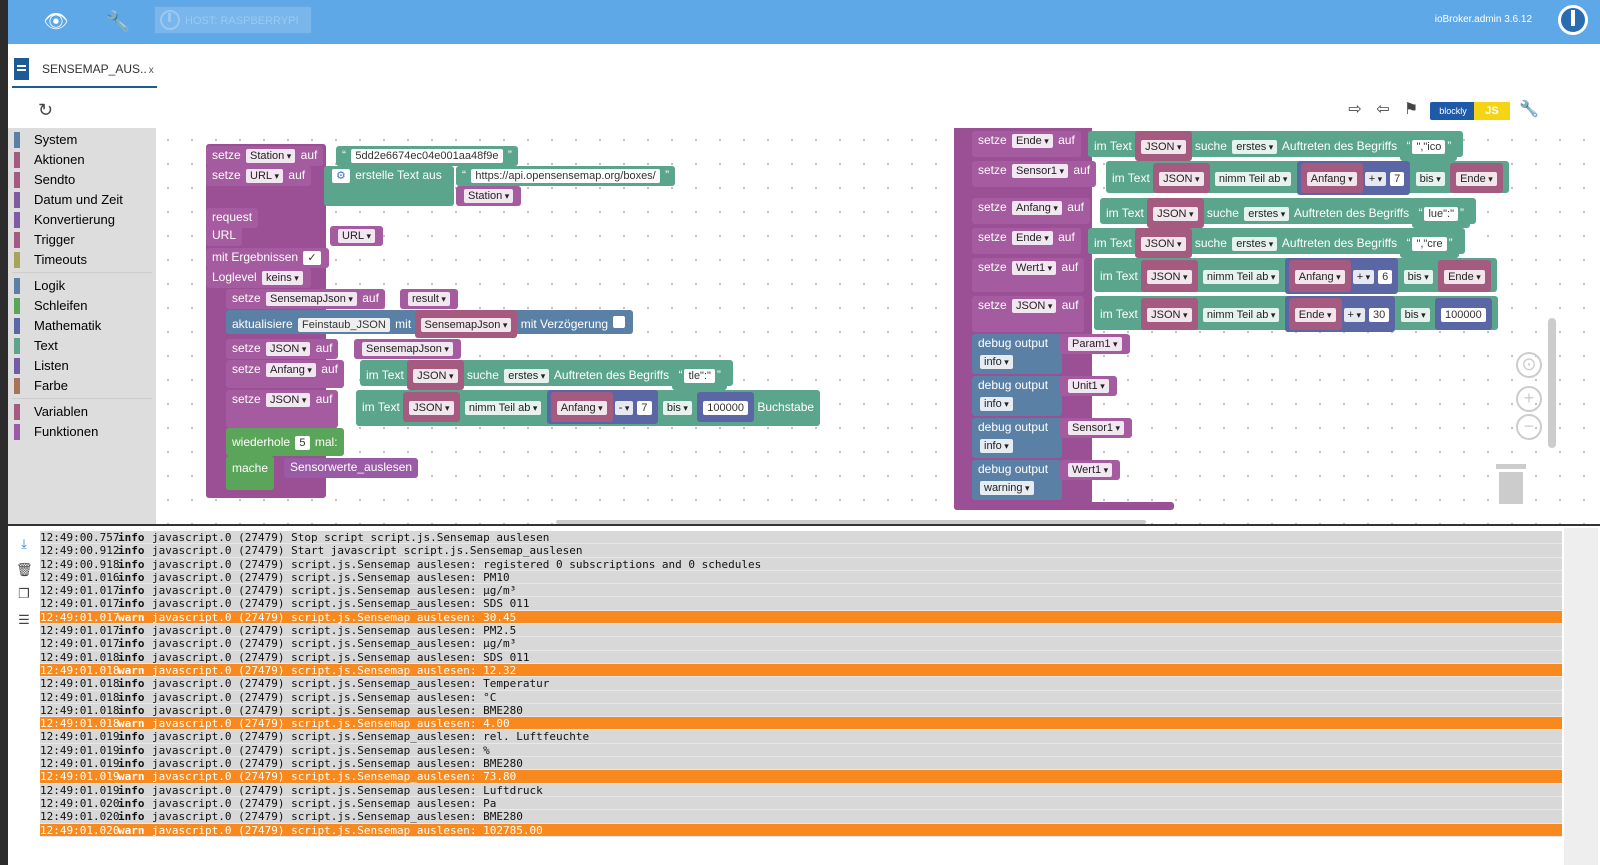  What do you see at coordinates (1017, 354) in the screenshot?
I see `debug-output-param1-block: debug output info` at bounding box center [1017, 354].